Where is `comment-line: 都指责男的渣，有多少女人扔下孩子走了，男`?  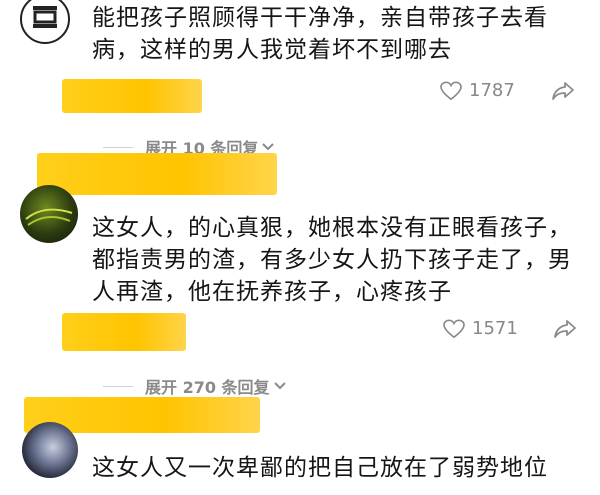
comment-line: 都指责男的渣，有多少女人扔下孩子走了，男 is located at coordinates (332, 260).